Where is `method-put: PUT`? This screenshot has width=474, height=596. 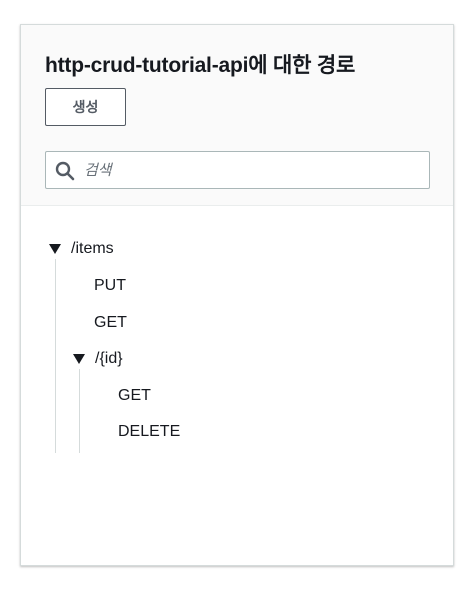
method-put: PUT is located at coordinates (110, 286).